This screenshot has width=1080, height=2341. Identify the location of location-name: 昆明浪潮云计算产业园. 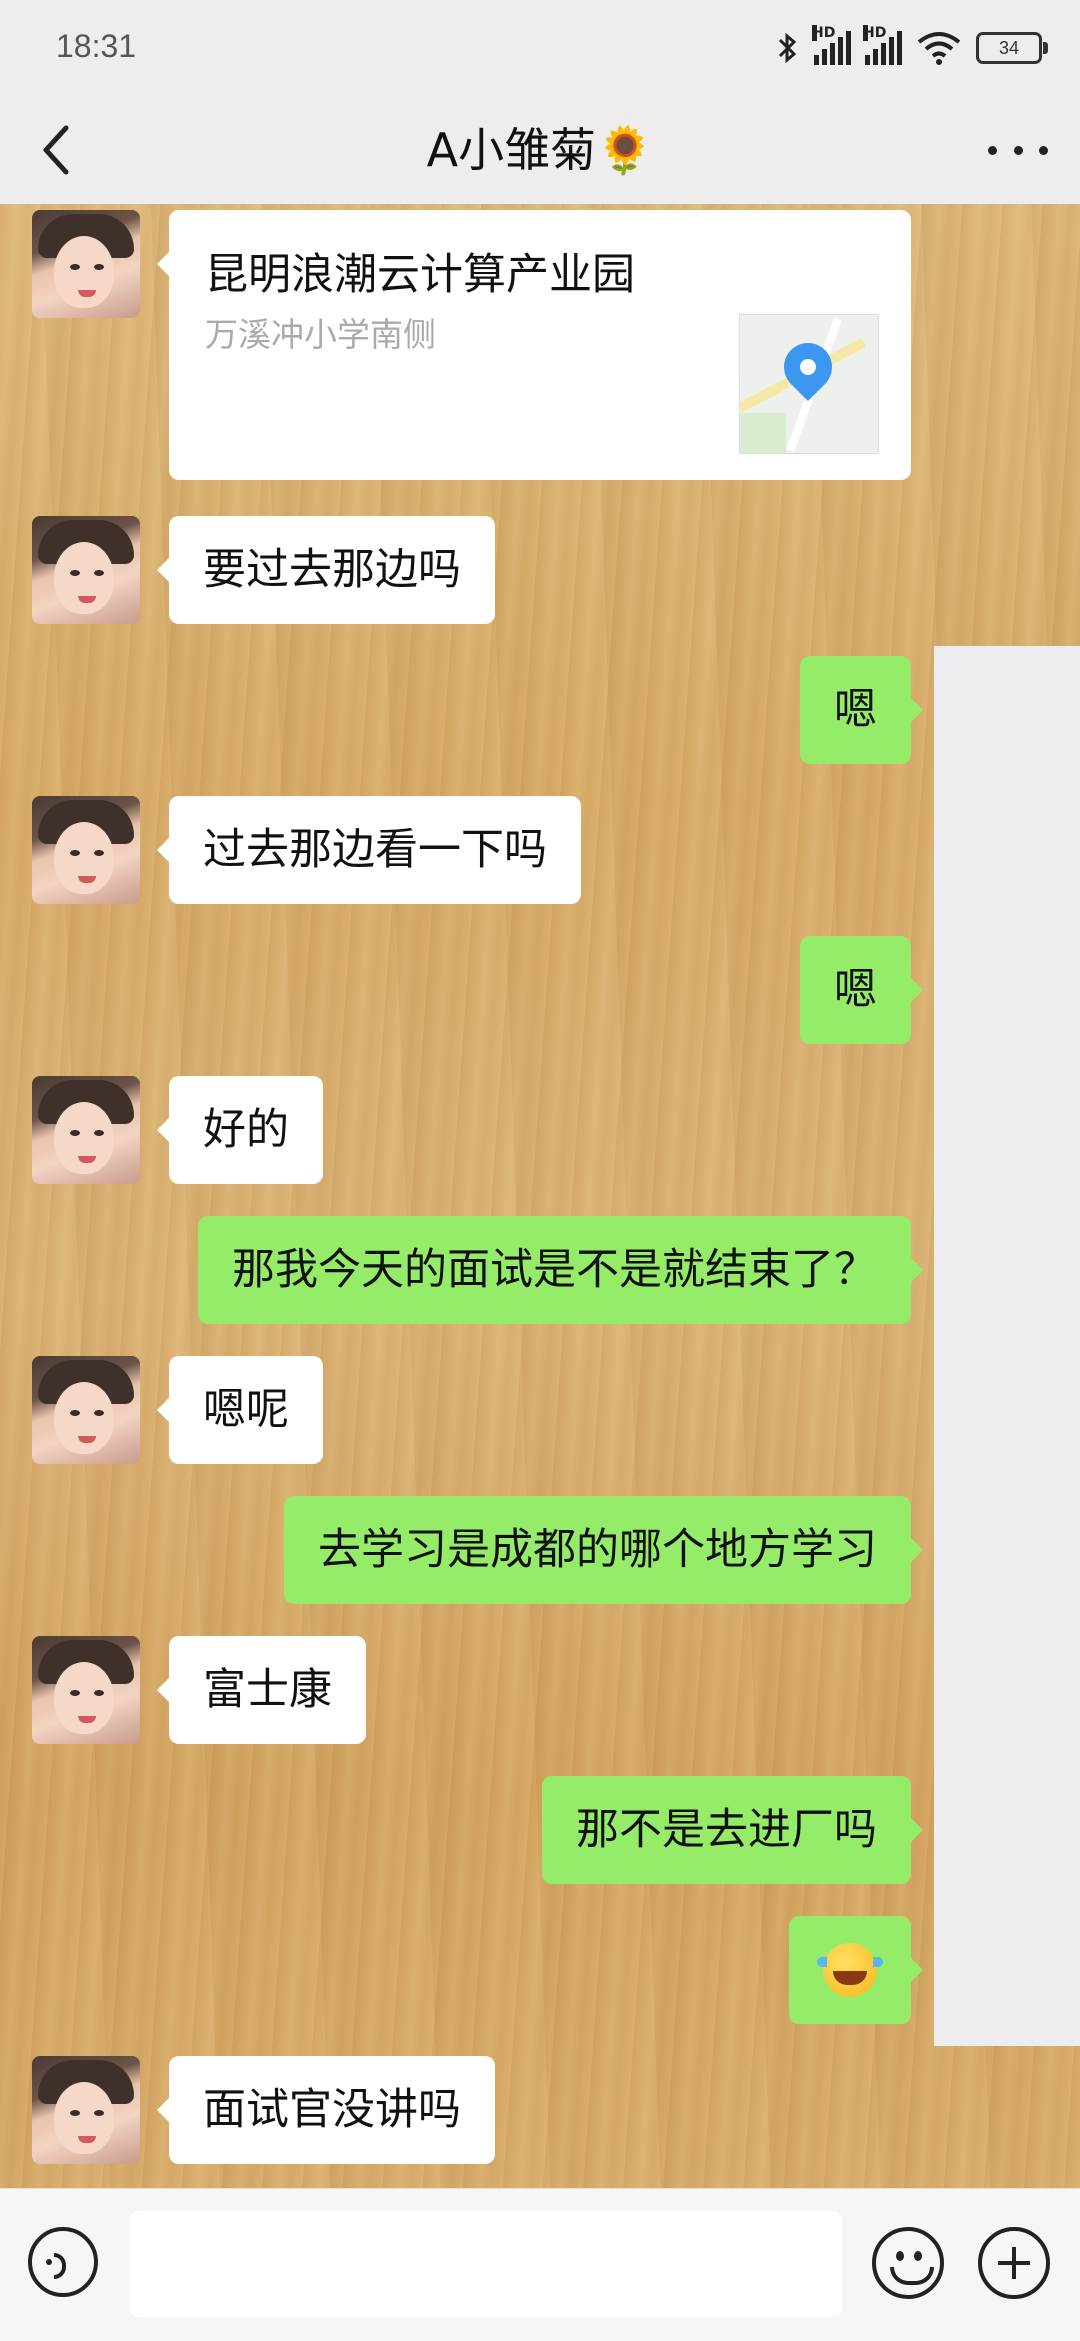
(420, 275).